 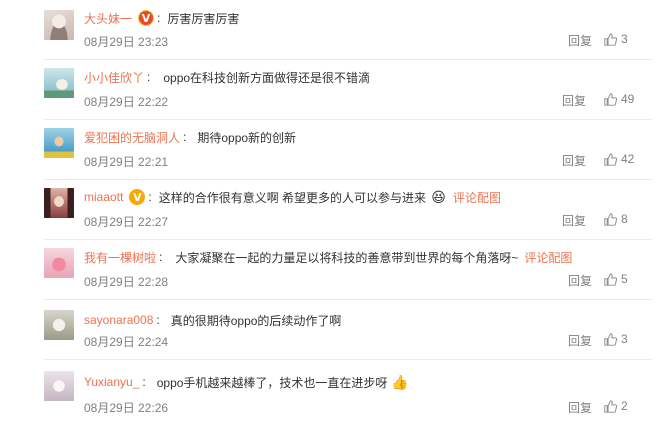 I want to click on comment-text: 厉害厉害厉害, so click(x=203, y=18).